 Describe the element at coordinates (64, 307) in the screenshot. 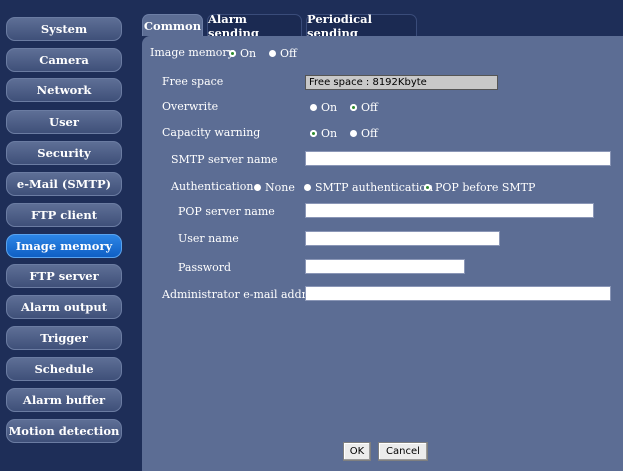

I see `sidebar-item-alarm-output: Alarm output` at that location.